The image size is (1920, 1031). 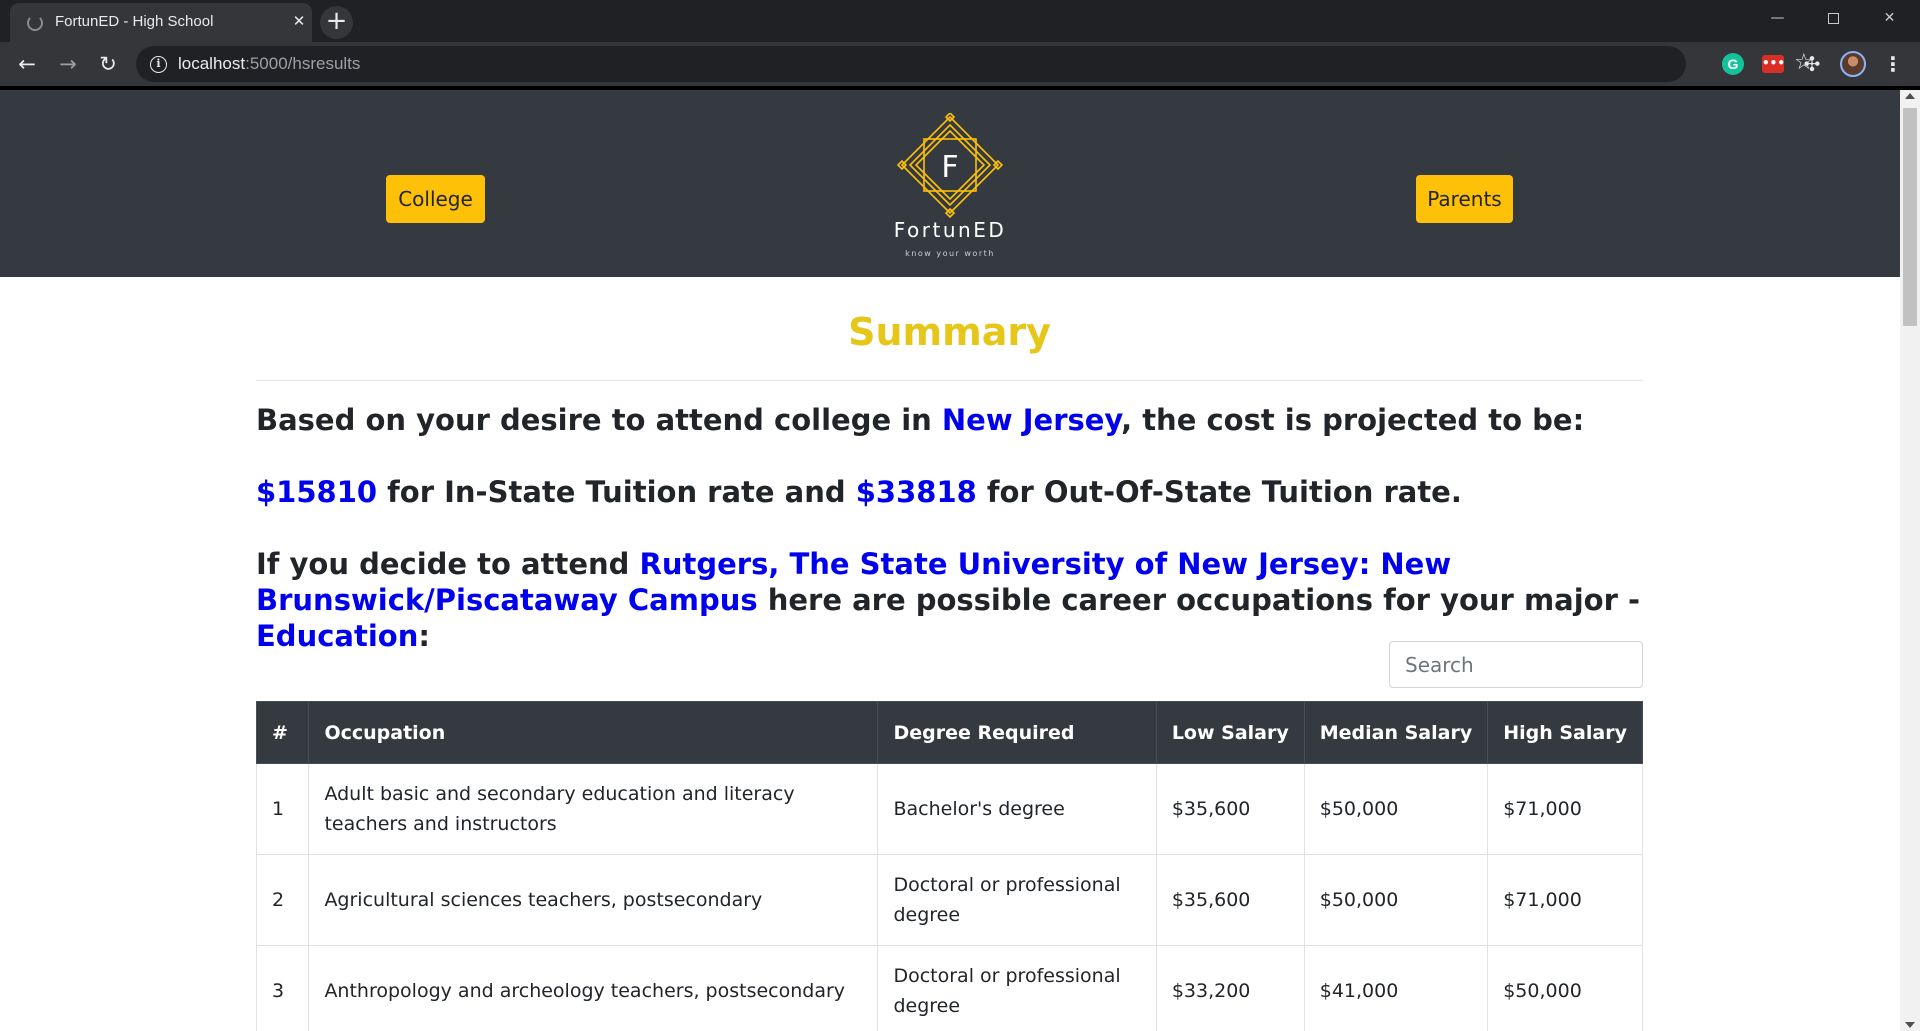 I want to click on state-name: New Jersey, so click(x=1031, y=420).